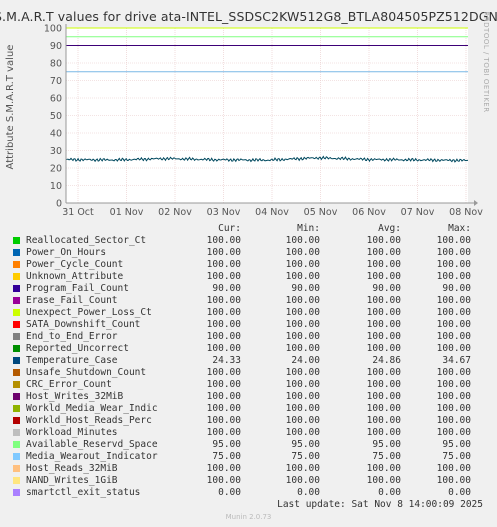 The width and height of the screenshot is (497, 527). Describe the element at coordinates (248, 481) in the screenshot. I see `legend-row: NAND_Writes_1GiB 100.00 100.00 100.00 100.00` at that location.